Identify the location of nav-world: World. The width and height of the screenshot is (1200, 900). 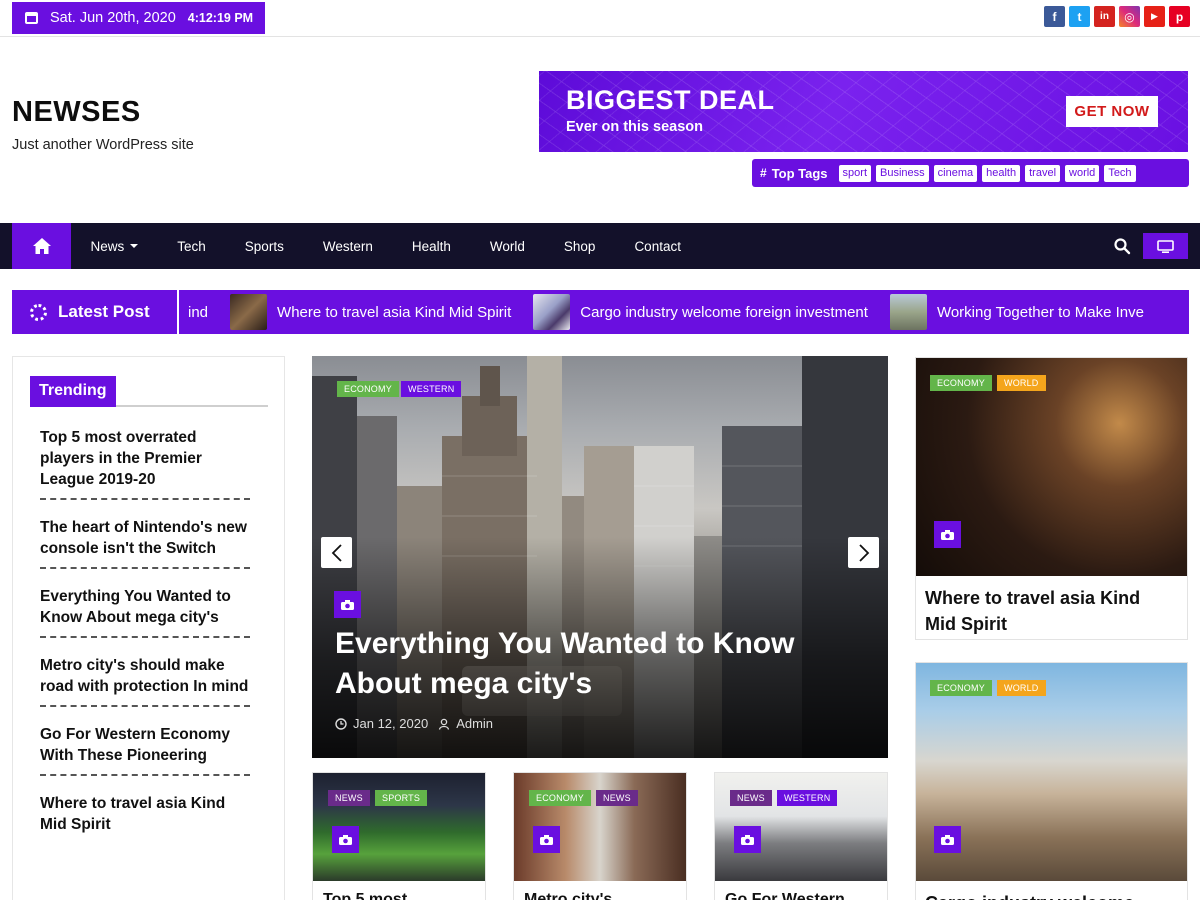
(507, 246).